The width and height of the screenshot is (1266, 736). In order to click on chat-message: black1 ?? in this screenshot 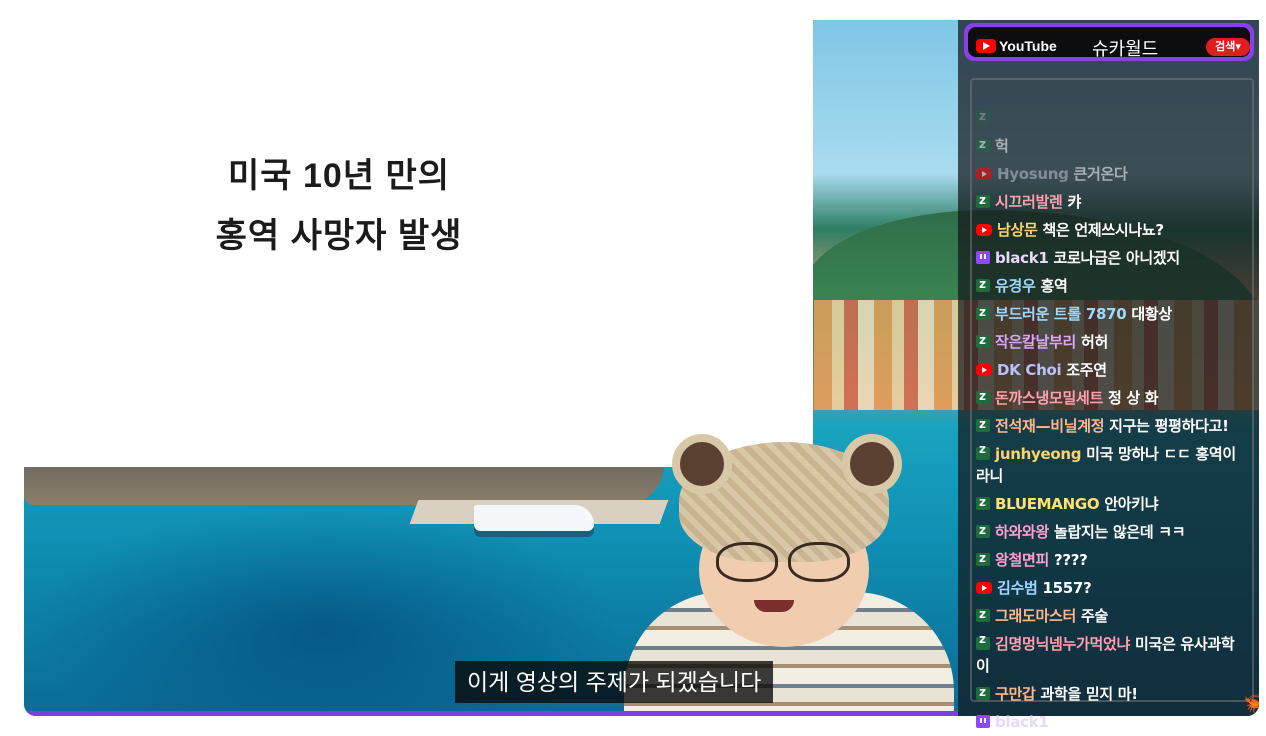, I will do `click(1111, 722)`.